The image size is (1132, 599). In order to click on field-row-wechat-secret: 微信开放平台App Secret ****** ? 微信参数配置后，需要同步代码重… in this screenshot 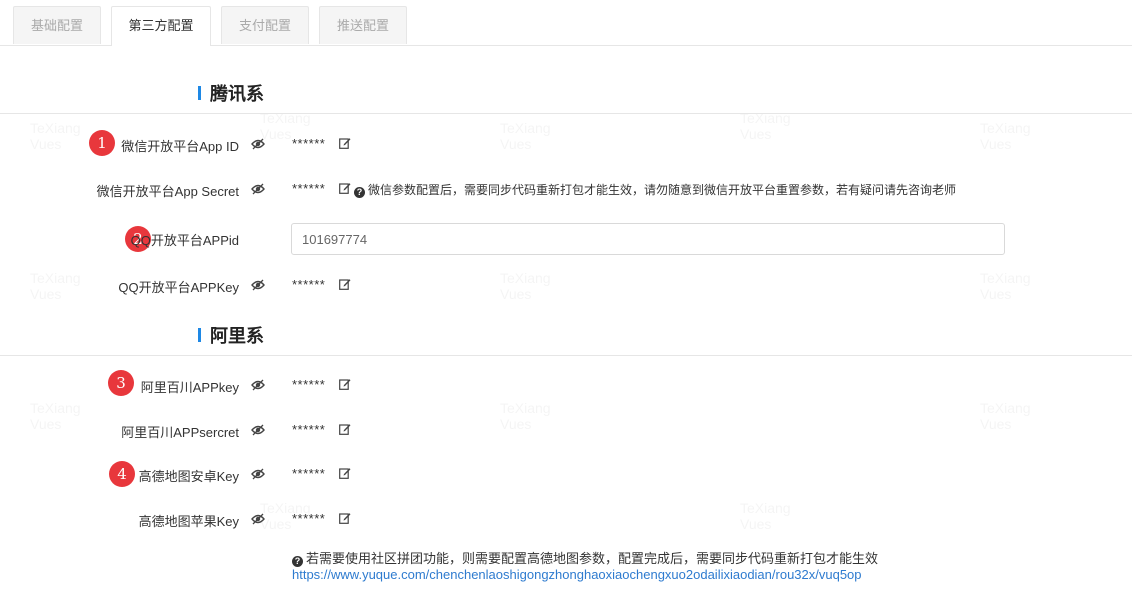, I will do `click(566, 189)`.